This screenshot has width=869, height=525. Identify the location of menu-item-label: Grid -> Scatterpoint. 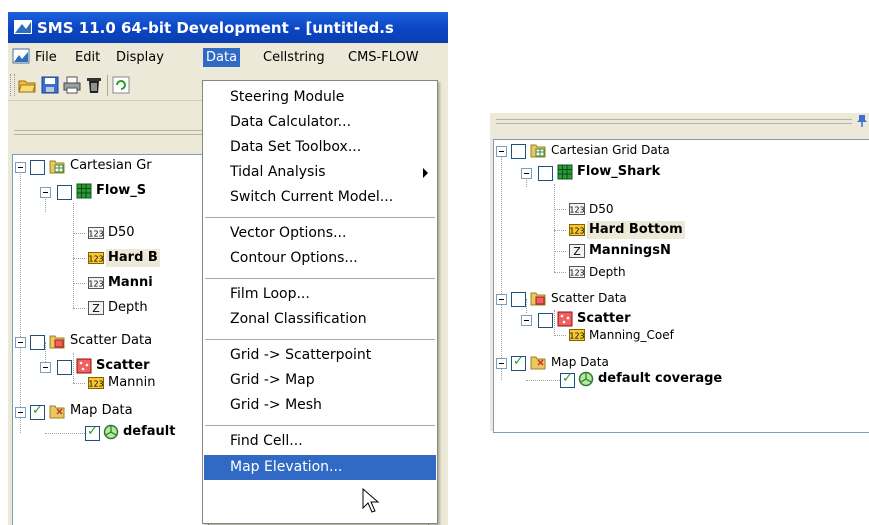
(301, 355).